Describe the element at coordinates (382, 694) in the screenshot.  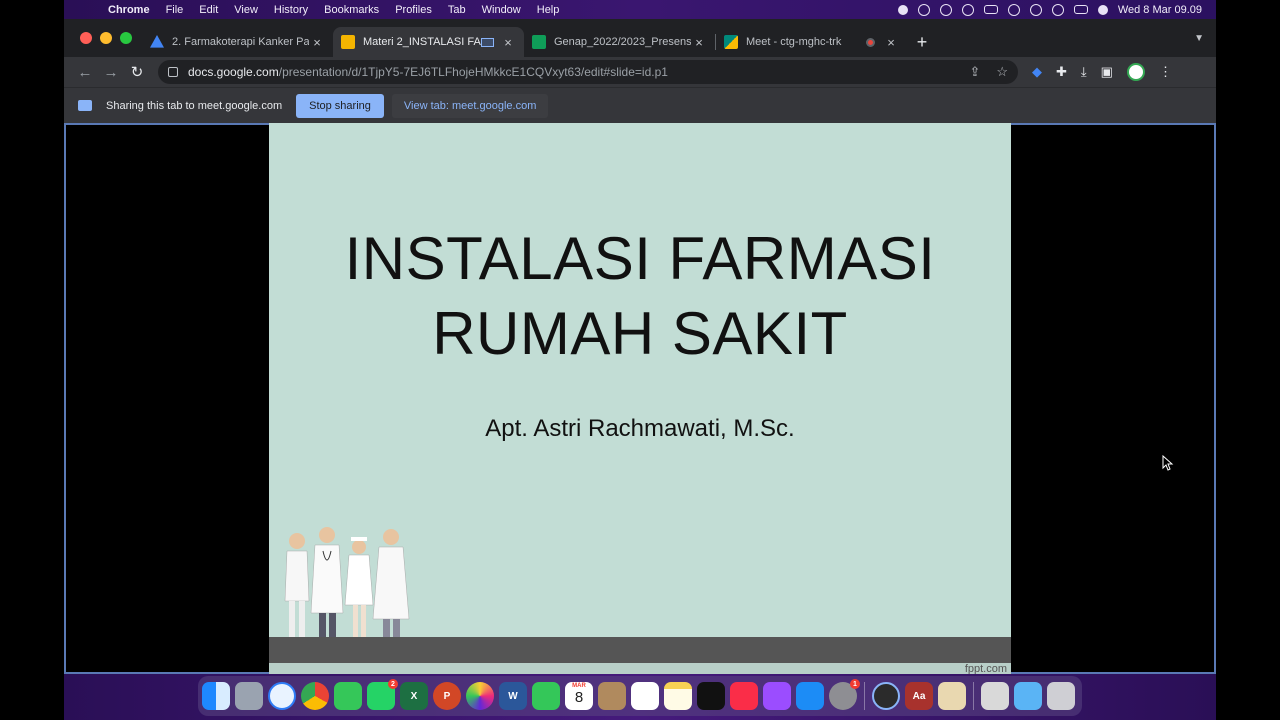
I see `whatsapp-icon: 2` at that location.